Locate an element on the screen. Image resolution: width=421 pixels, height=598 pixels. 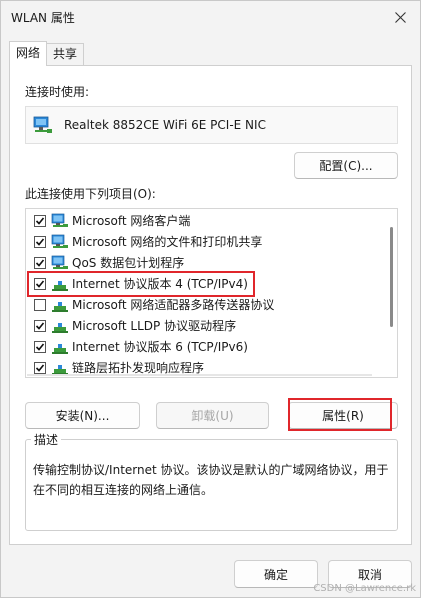
item-label: Microsoft 网络的文件和打印机共享 is located at coordinates (167, 242).